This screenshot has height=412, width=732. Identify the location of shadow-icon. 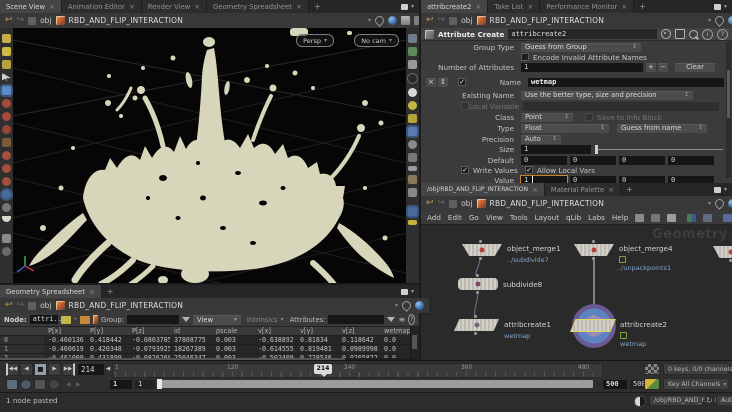
(412, 118).